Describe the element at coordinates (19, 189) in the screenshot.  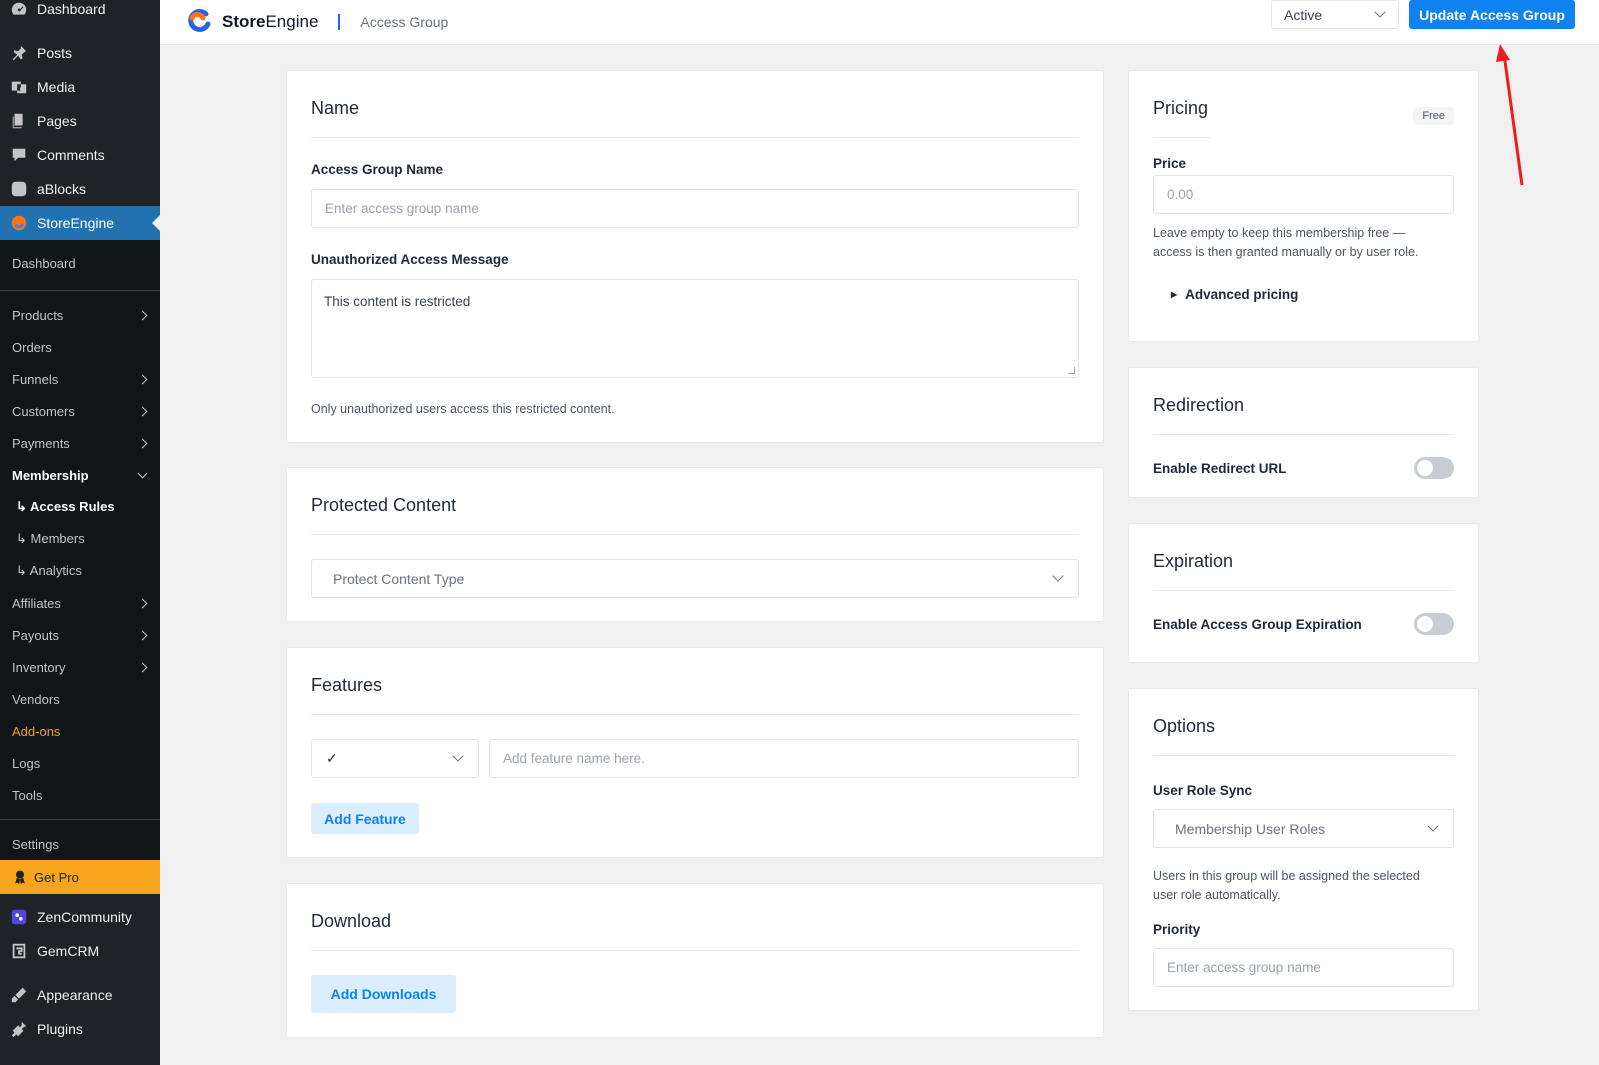
I see `ablocks-icon` at that location.